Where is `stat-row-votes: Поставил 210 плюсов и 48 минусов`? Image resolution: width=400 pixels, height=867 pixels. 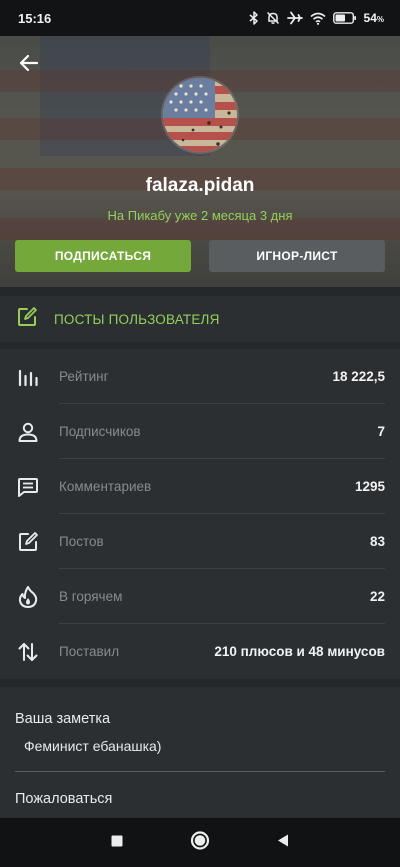 stat-row-votes: Поставил 210 плюсов и 48 минусов is located at coordinates (200, 651).